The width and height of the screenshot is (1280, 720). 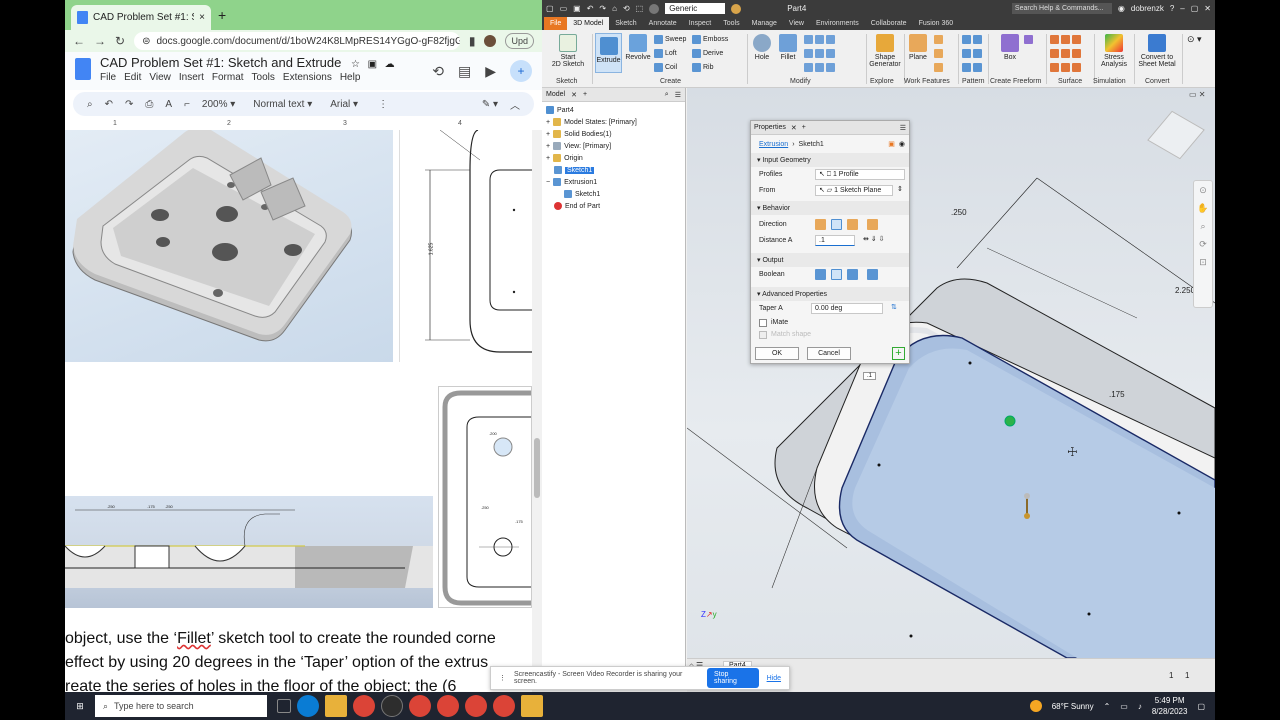 I want to click on derive-button: Derive, so click(x=707, y=53).